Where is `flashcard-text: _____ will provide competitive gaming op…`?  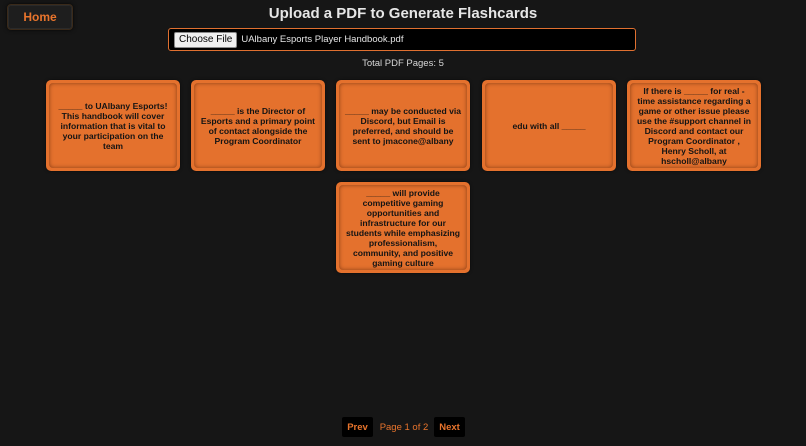
flashcard-text: _____ will provide competitive gaming op… is located at coordinates (403, 227).